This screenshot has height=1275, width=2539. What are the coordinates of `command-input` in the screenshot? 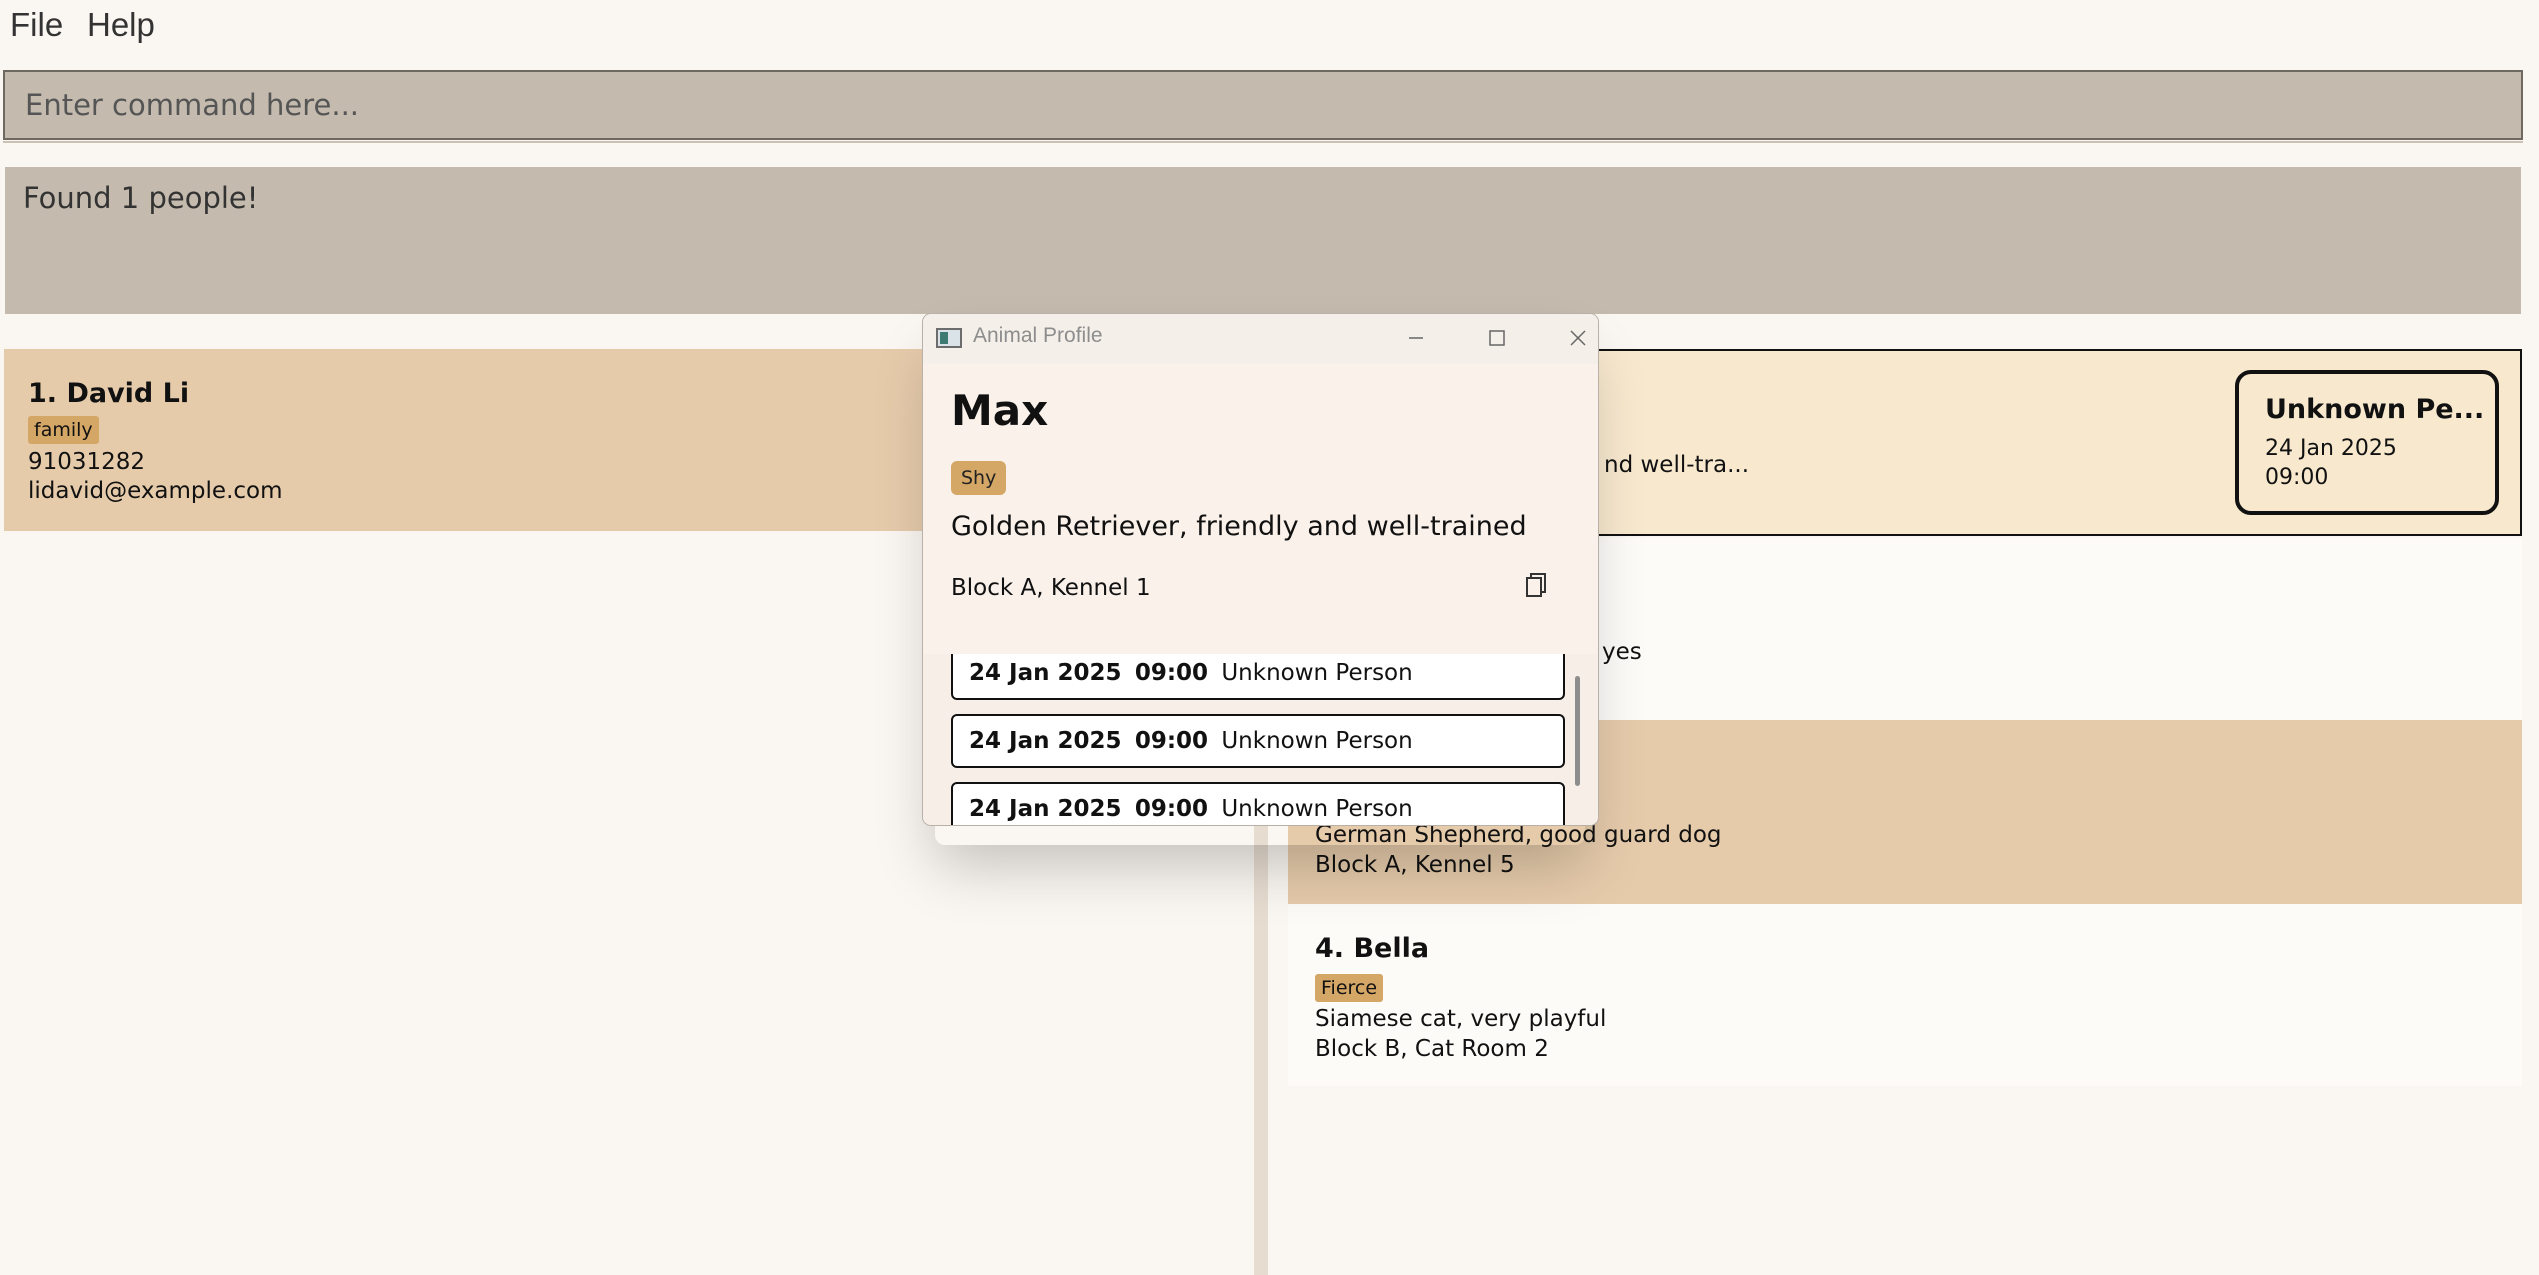 It's located at (1263, 105).